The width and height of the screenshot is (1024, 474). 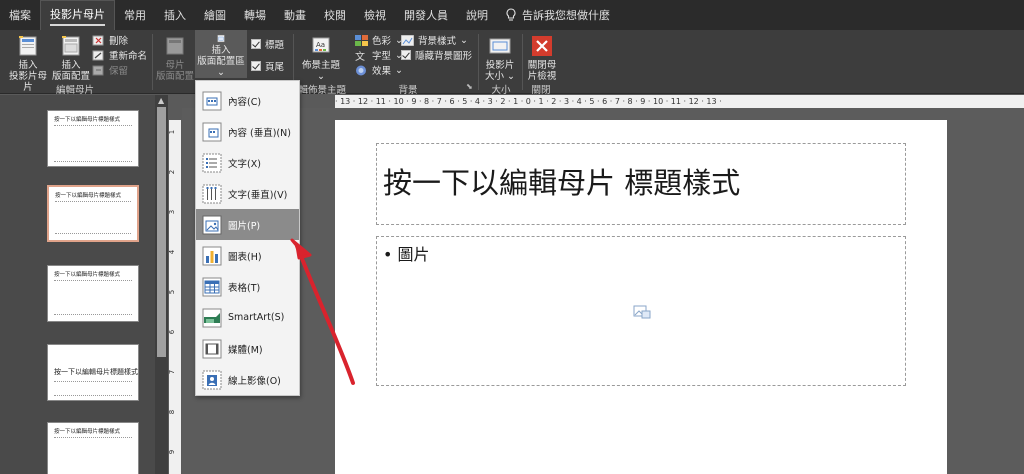 What do you see at coordinates (247, 193) in the screenshot?
I see `menu-item-text-vertical: 文字(垂直)(V)` at bounding box center [247, 193].